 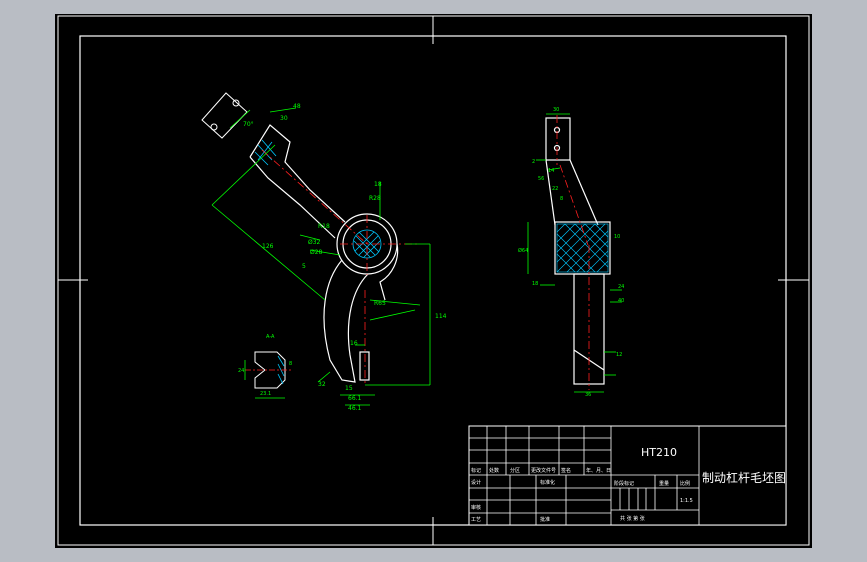 I want to click on tb-approval: 批准, so click(x=545, y=519).